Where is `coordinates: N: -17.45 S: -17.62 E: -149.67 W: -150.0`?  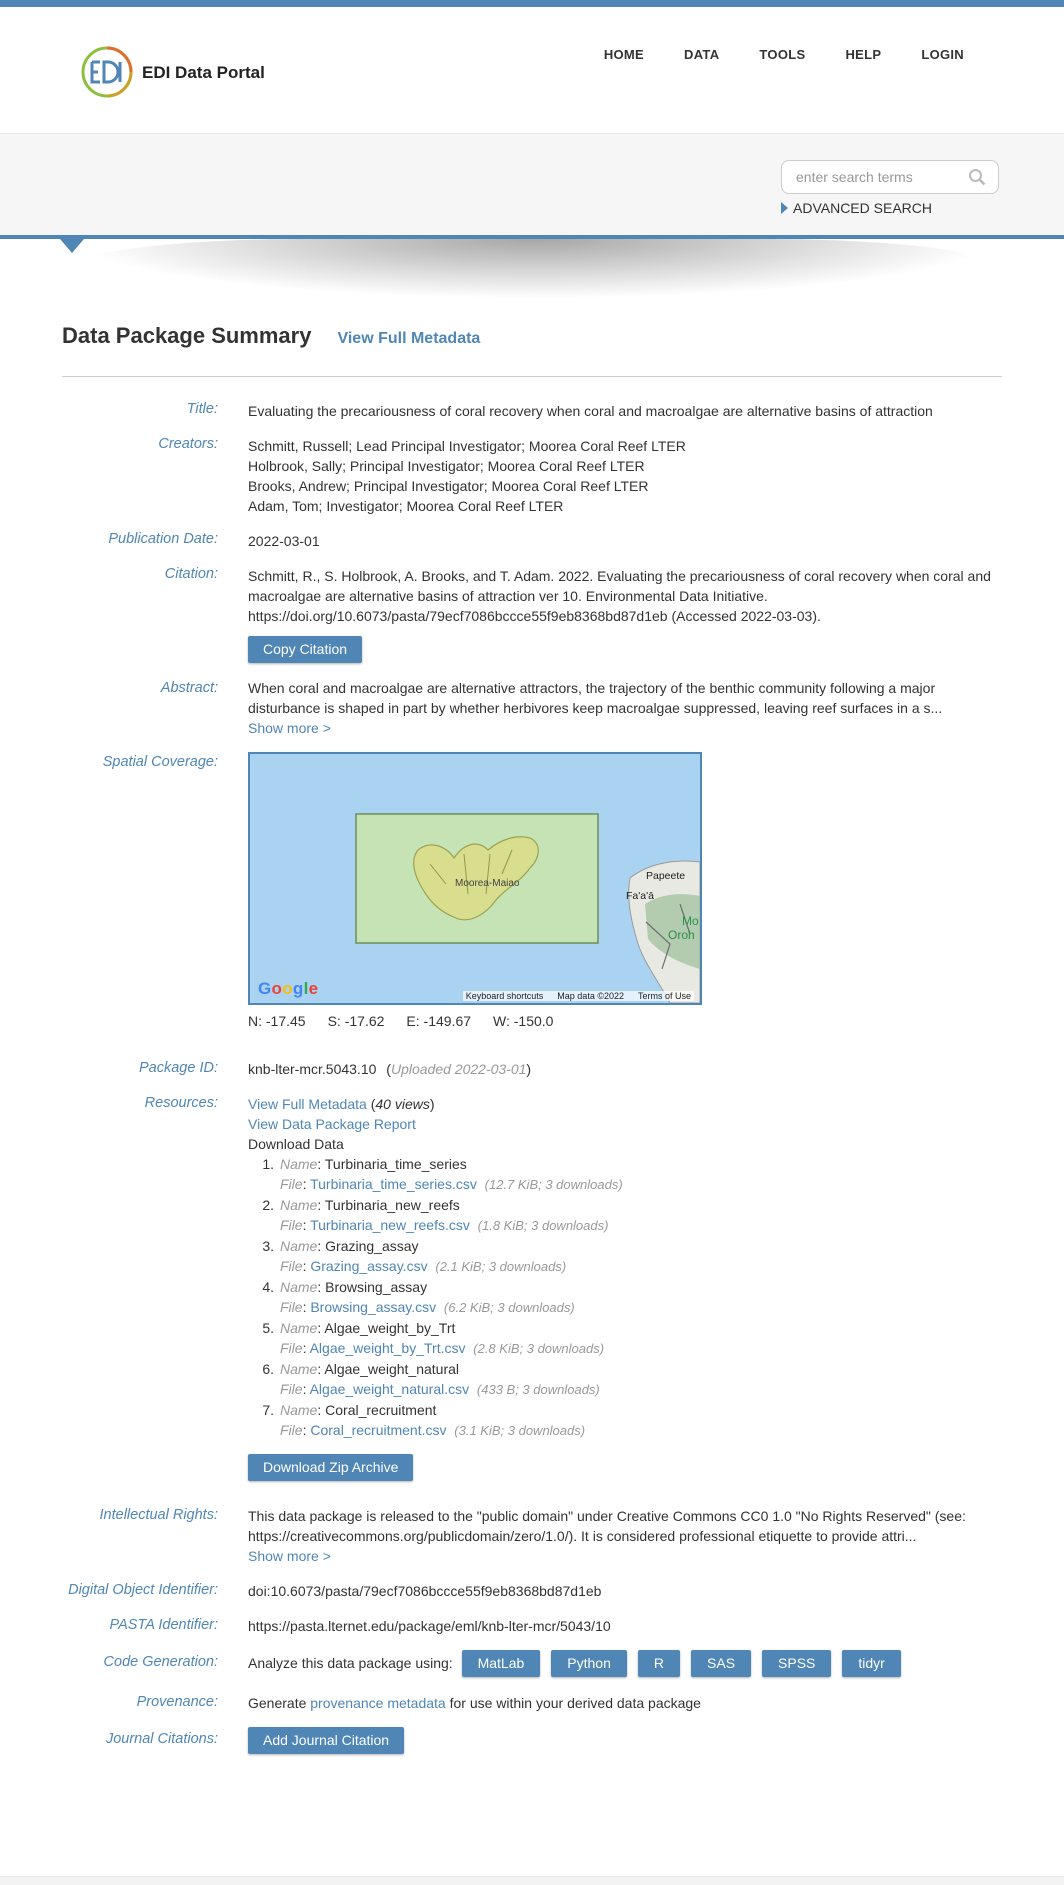 coordinates: N: -17.45 S: -17.62 E: -149.67 W: -150.0 is located at coordinates (400, 1021).